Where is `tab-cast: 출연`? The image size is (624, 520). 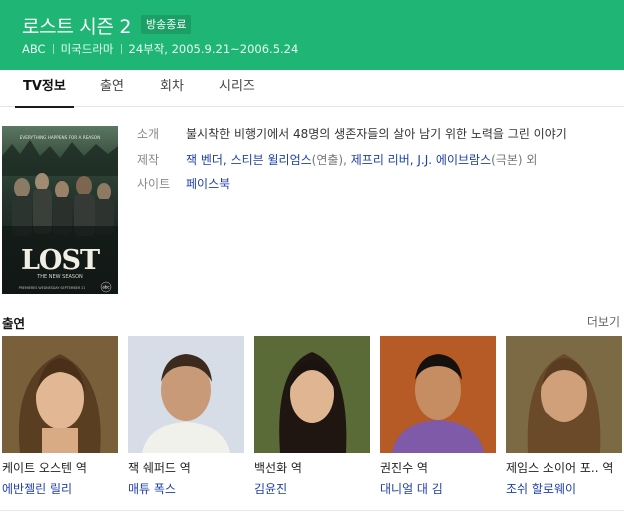
tab-cast: 출연 is located at coordinates (112, 88).